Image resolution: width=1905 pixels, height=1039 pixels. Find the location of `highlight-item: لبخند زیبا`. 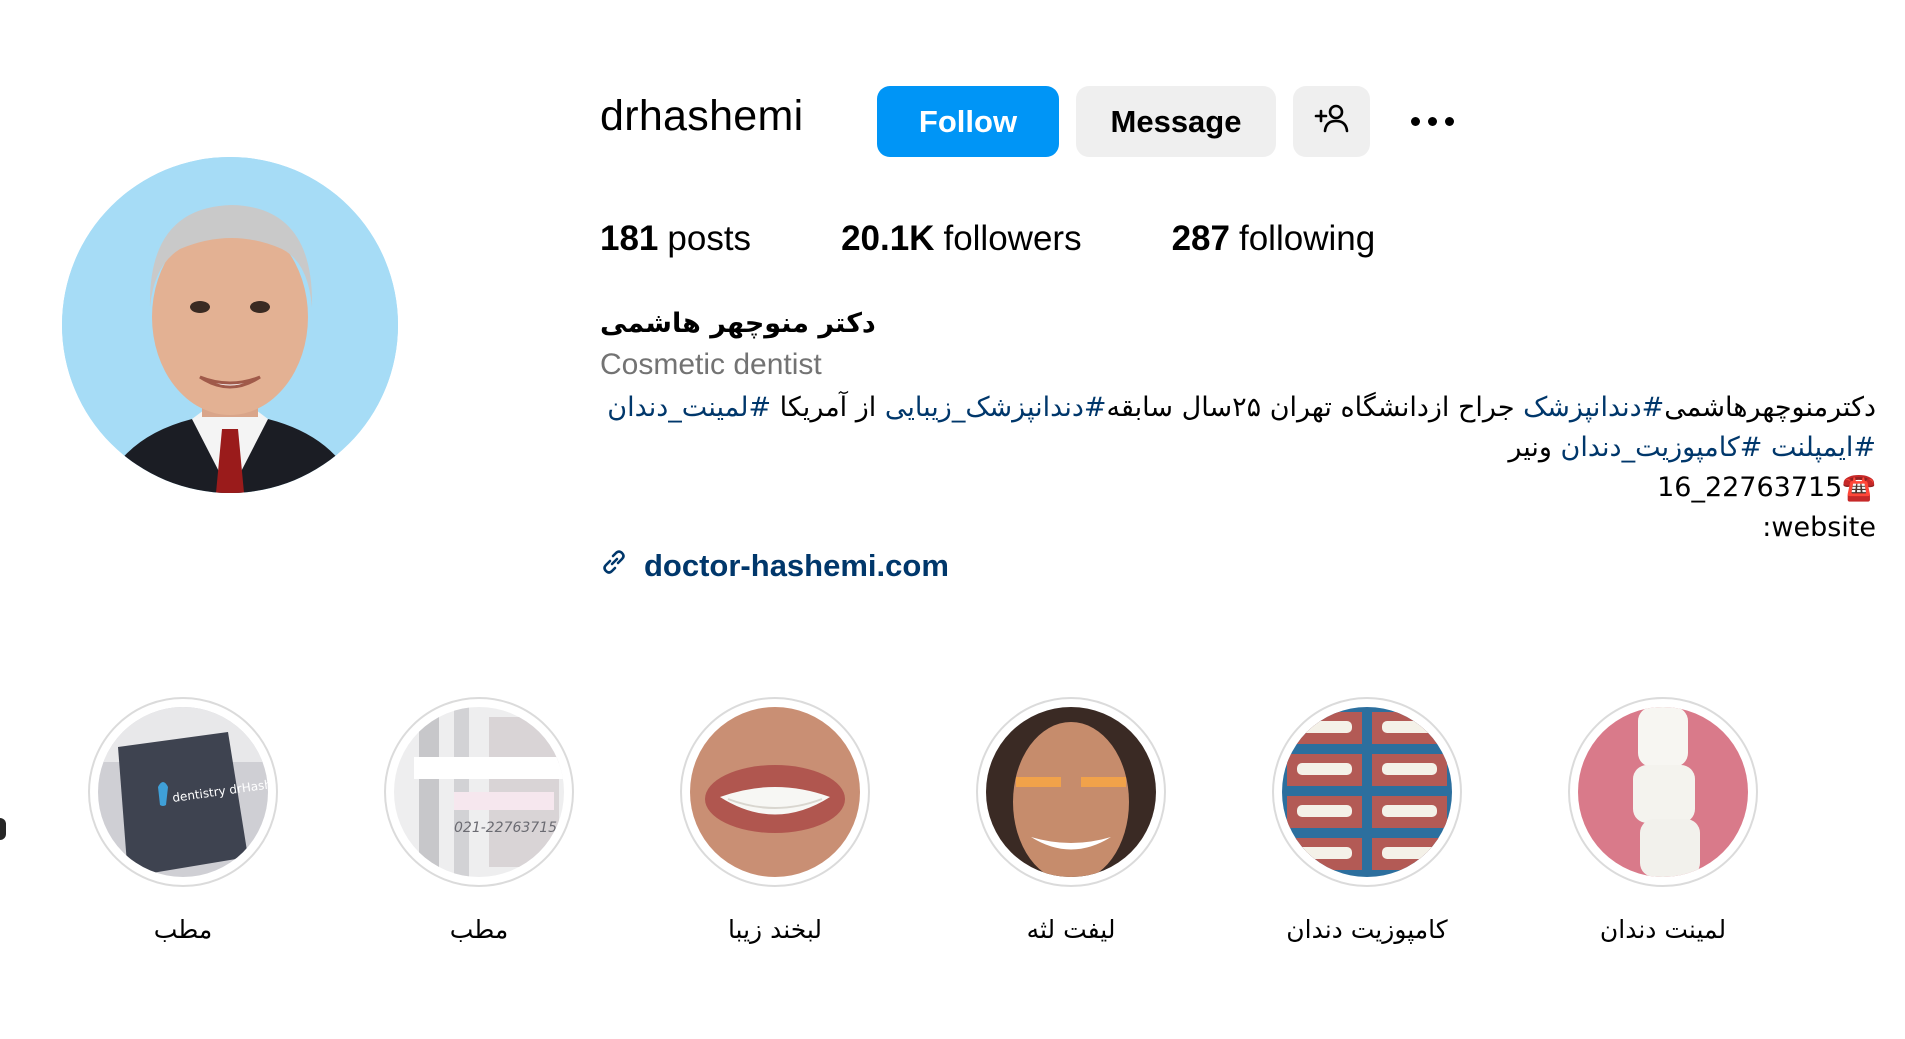

highlight-item: لبخند زیبا is located at coordinates (775, 820).